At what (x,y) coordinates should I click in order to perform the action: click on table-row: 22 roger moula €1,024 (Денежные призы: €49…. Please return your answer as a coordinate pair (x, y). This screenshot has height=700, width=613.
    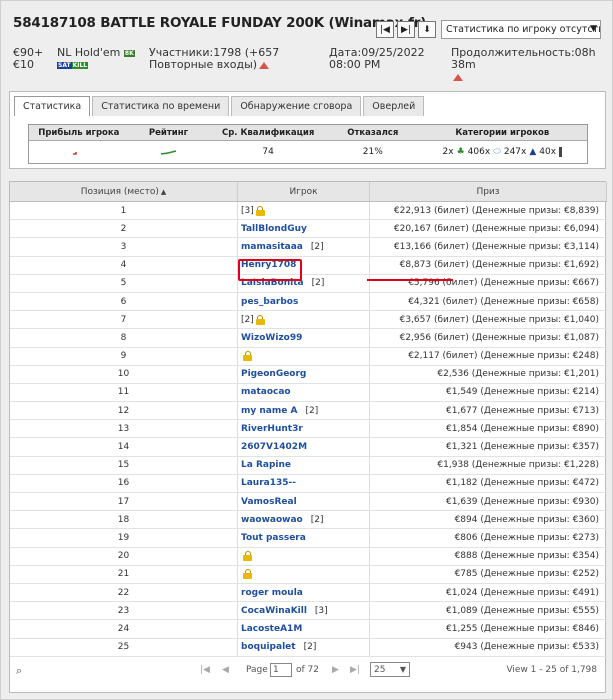
    Looking at the image, I should click on (308, 593).